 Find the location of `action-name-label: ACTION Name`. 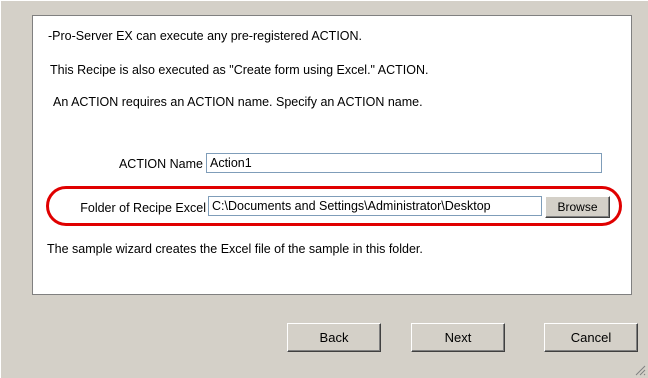

action-name-label: ACTION Name is located at coordinates (160, 164).